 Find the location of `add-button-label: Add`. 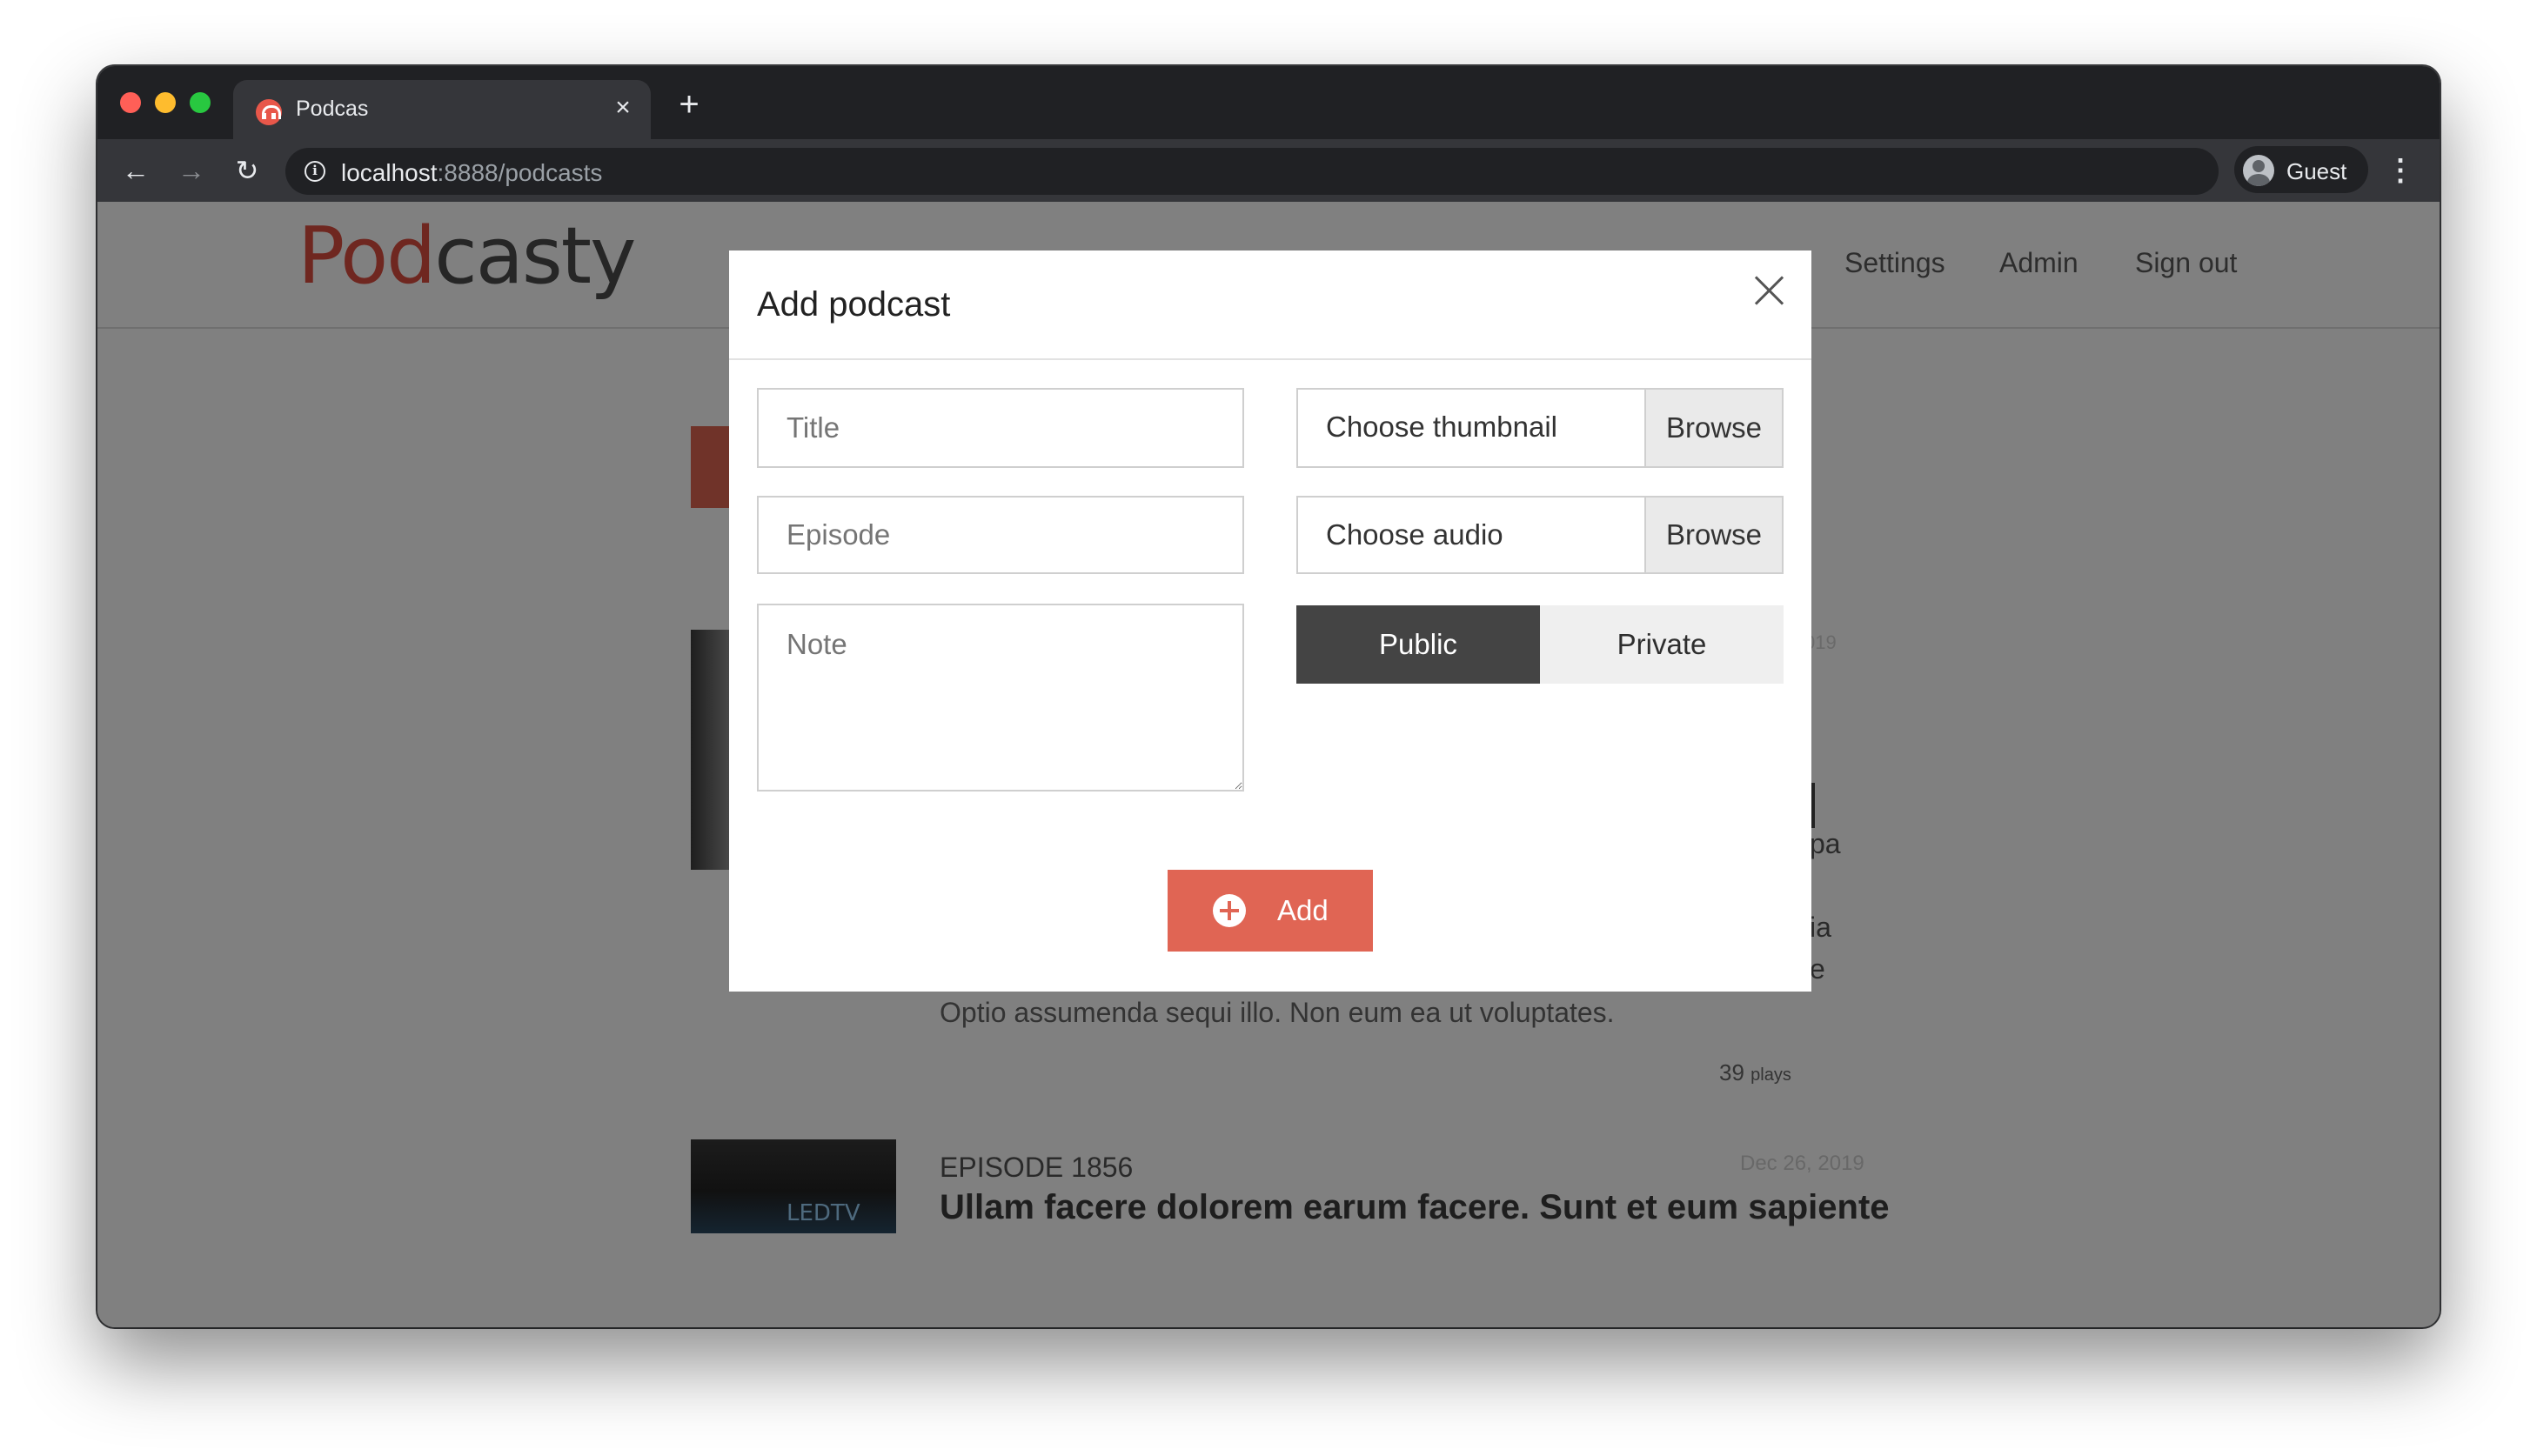

add-button-label: Add is located at coordinates (1303, 910).